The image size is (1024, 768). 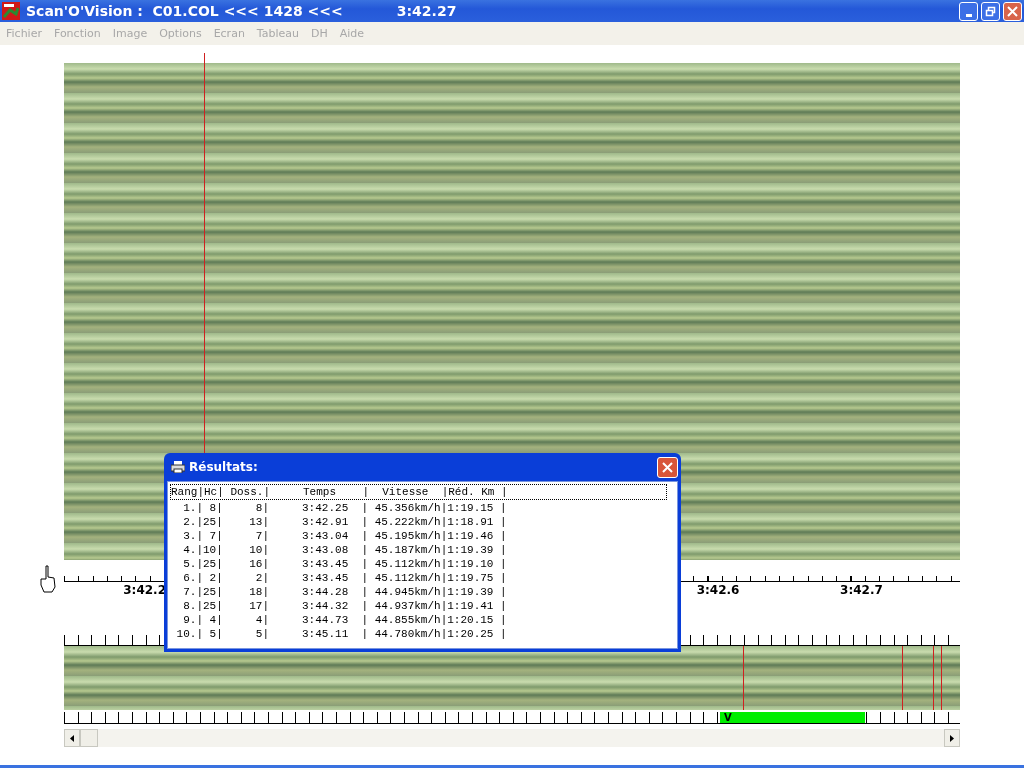 What do you see at coordinates (512, 738) in the screenshot?
I see `horizontal-scrollbar` at bounding box center [512, 738].